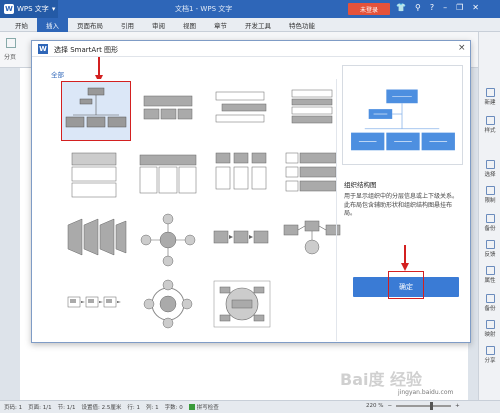 Image resolution: width=500 pixels, height=413 pixels. What do you see at coordinates (242, 111) in the screenshot?
I see `smartart-list` at bounding box center [242, 111].